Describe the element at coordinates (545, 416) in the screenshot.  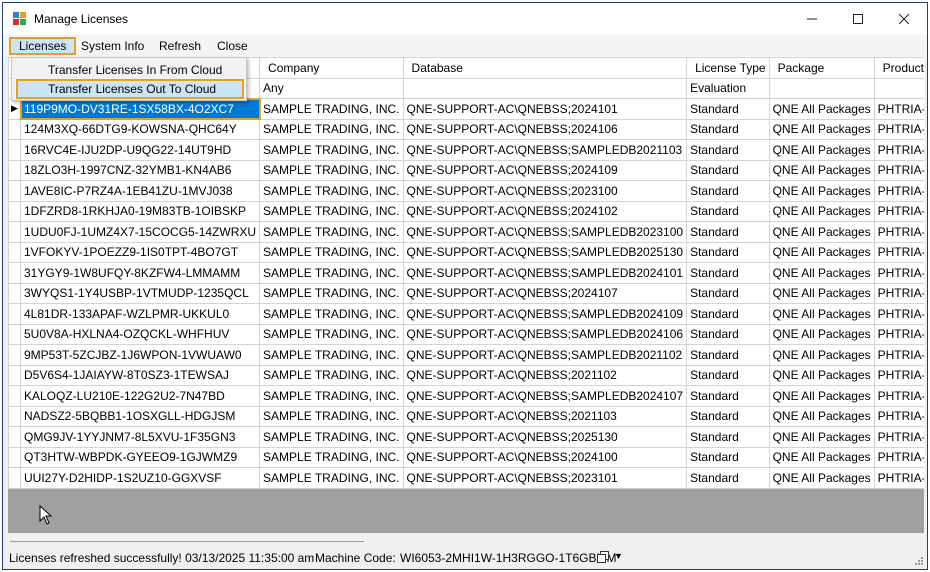
I see `database-cell: QNE-SUPPORT-AC\QNEBSS;2021103` at that location.